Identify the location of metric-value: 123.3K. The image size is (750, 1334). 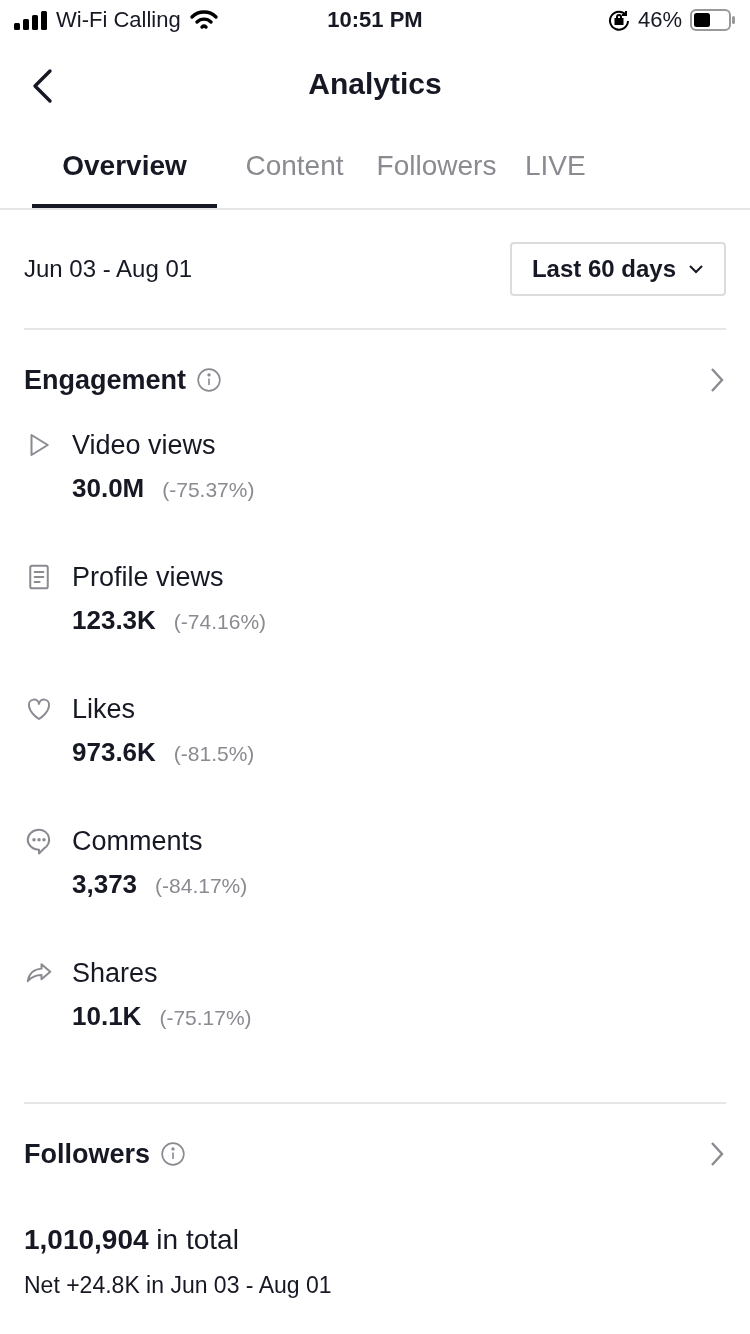
(114, 620).